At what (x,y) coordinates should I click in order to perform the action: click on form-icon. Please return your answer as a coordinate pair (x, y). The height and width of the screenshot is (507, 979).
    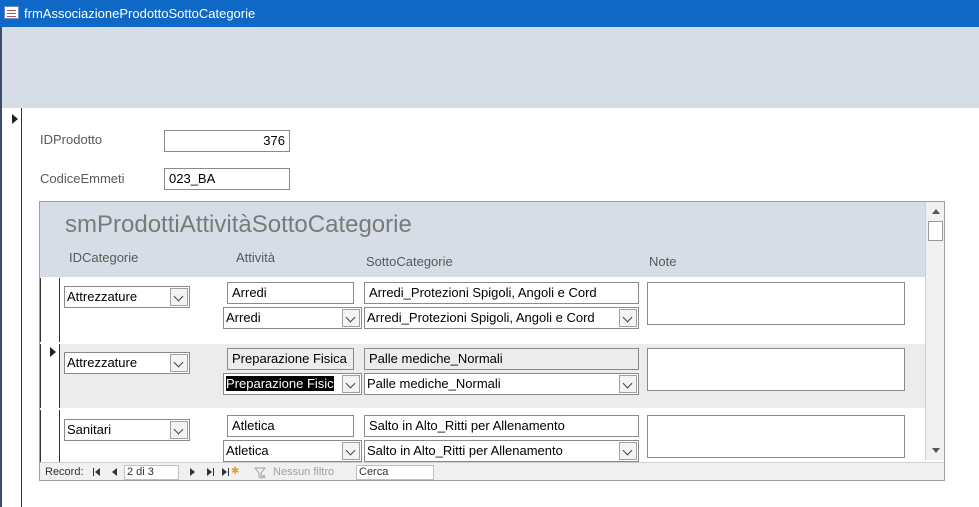
    Looking at the image, I should click on (11, 12).